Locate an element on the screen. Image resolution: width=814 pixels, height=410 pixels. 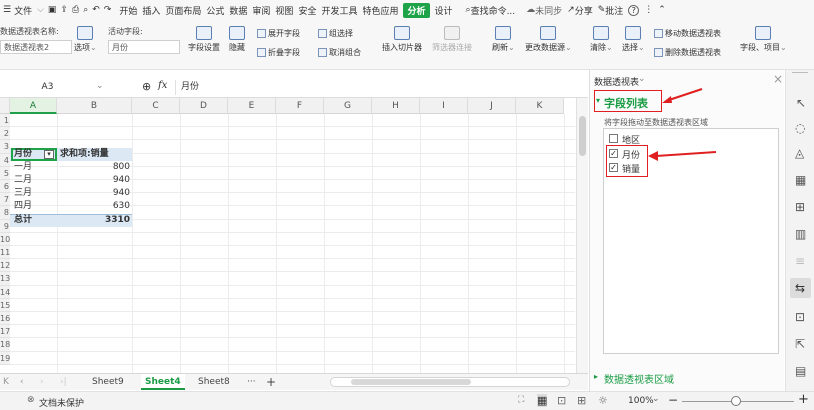
options-button: 选项⌄ is located at coordinates (85, 39).